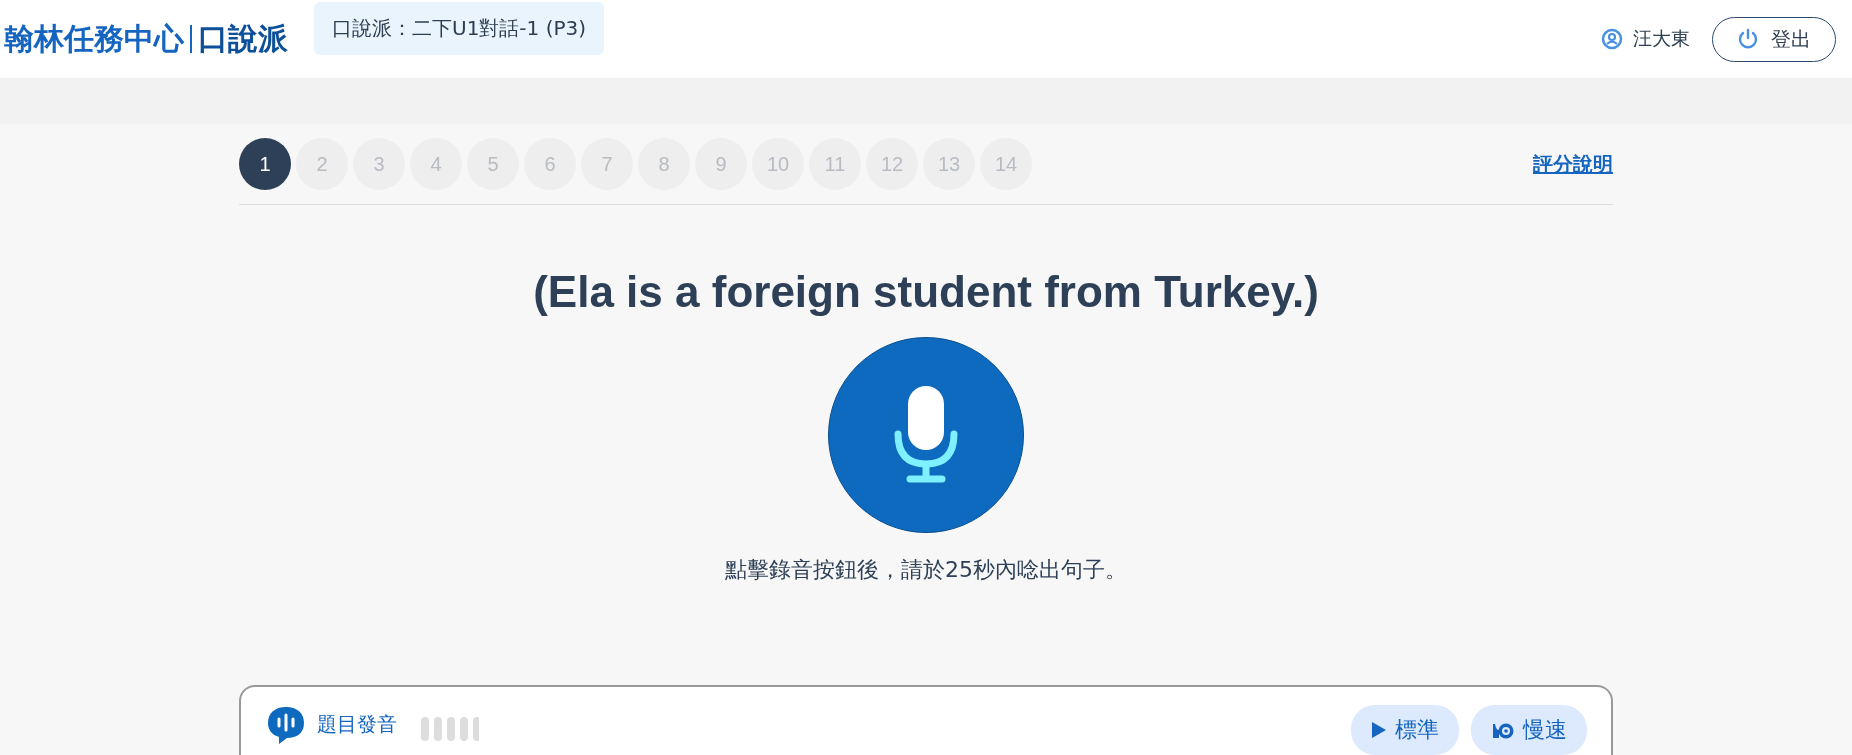  I want to click on slow-play-button: 慢速, so click(1529, 730).